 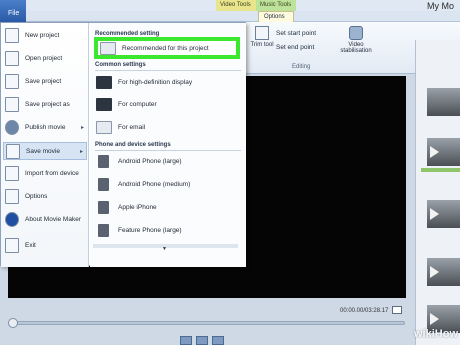 What do you see at coordinates (52, 173) in the screenshot?
I see `menu-item-label: Import from device` at bounding box center [52, 173].